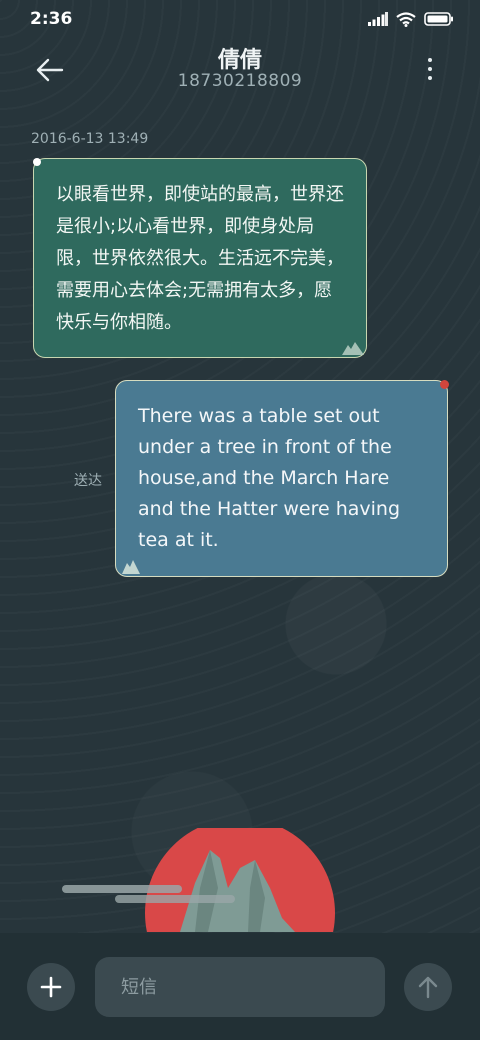  I want to click on more-vertical-icon, so click(430, 60).